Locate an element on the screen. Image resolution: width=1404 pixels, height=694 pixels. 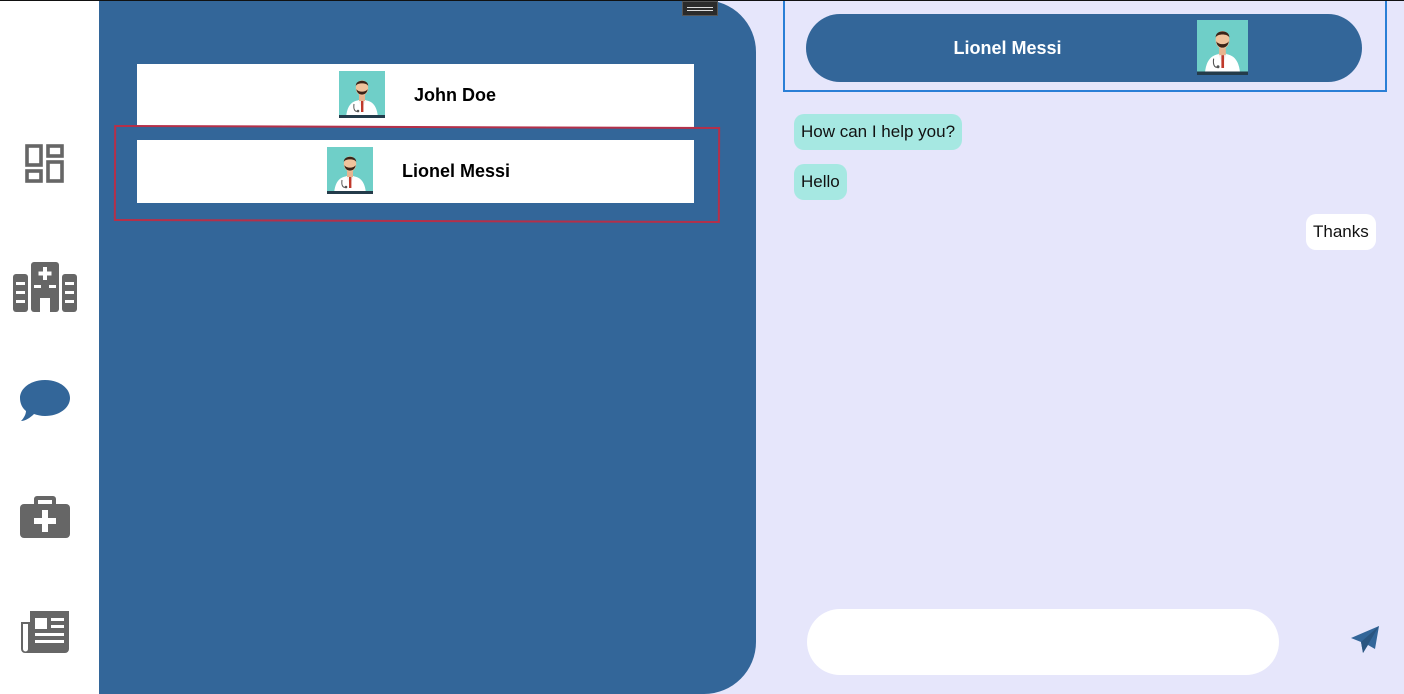
nav-news is located at coordinates (45, 632).